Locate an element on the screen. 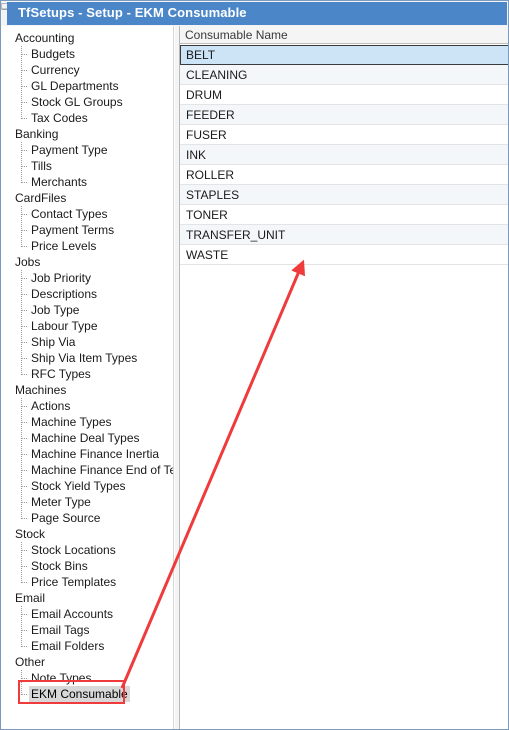 The width and height of the screenshot is (509, 730). tree-item-label: Note Types is located at coordinates (61, 678).